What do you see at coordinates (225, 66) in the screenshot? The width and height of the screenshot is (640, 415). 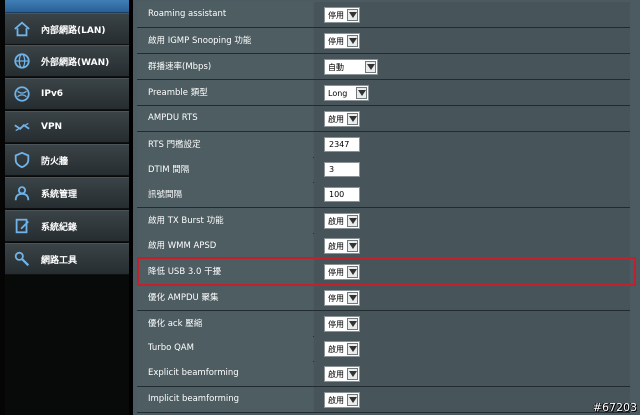 I see `setting-label: 群播速率(Mbps)` at bounding box center [225, 66].